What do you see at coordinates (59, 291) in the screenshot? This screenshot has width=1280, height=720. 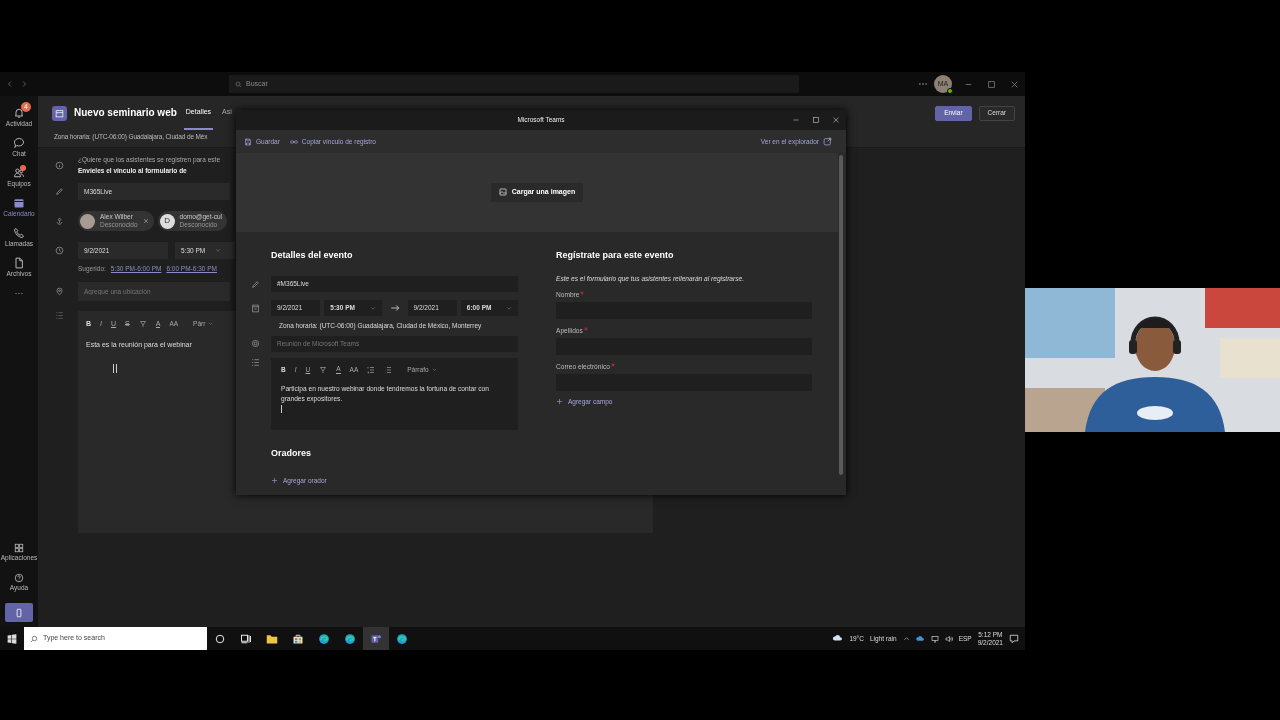 I see `location-icon` at bounding box center [59, 291].